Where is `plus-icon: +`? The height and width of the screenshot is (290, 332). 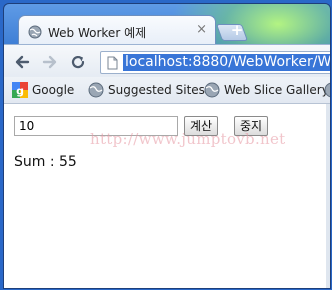 plus-icon: + is located at coordinates (237, 30).